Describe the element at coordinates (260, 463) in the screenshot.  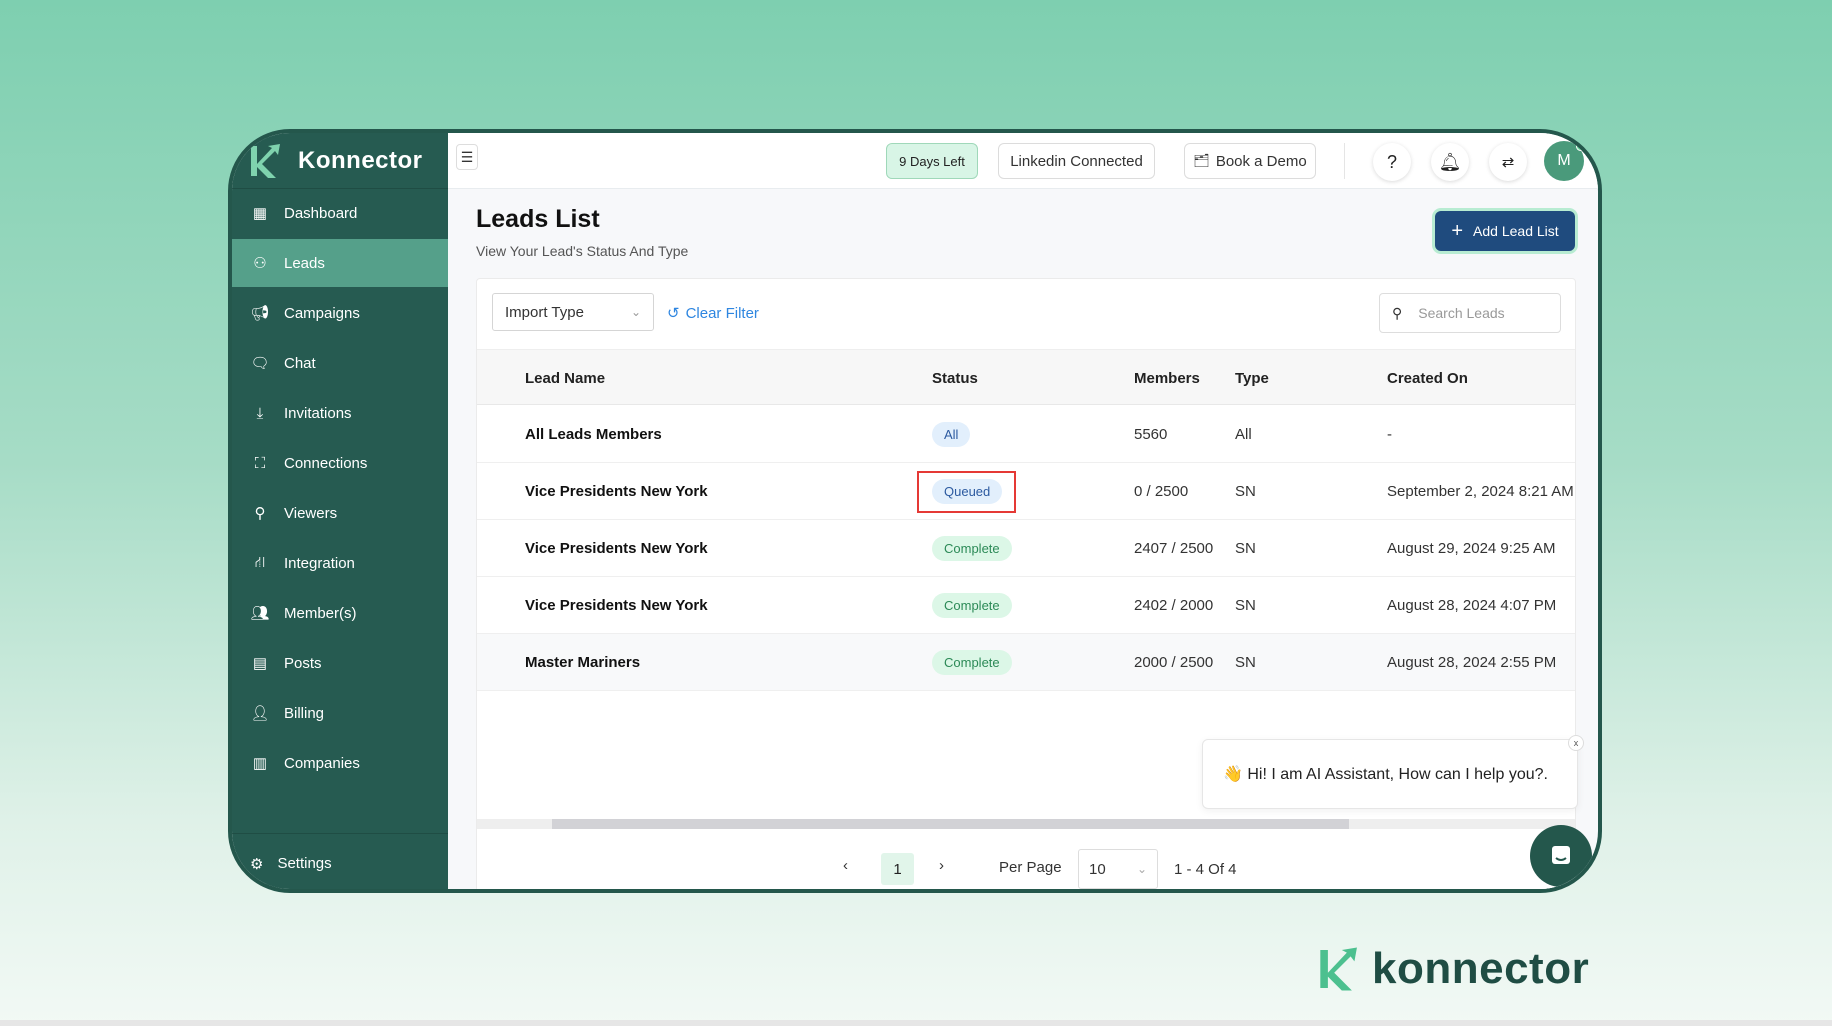
I see `connections-icon: ⛶` at that location.